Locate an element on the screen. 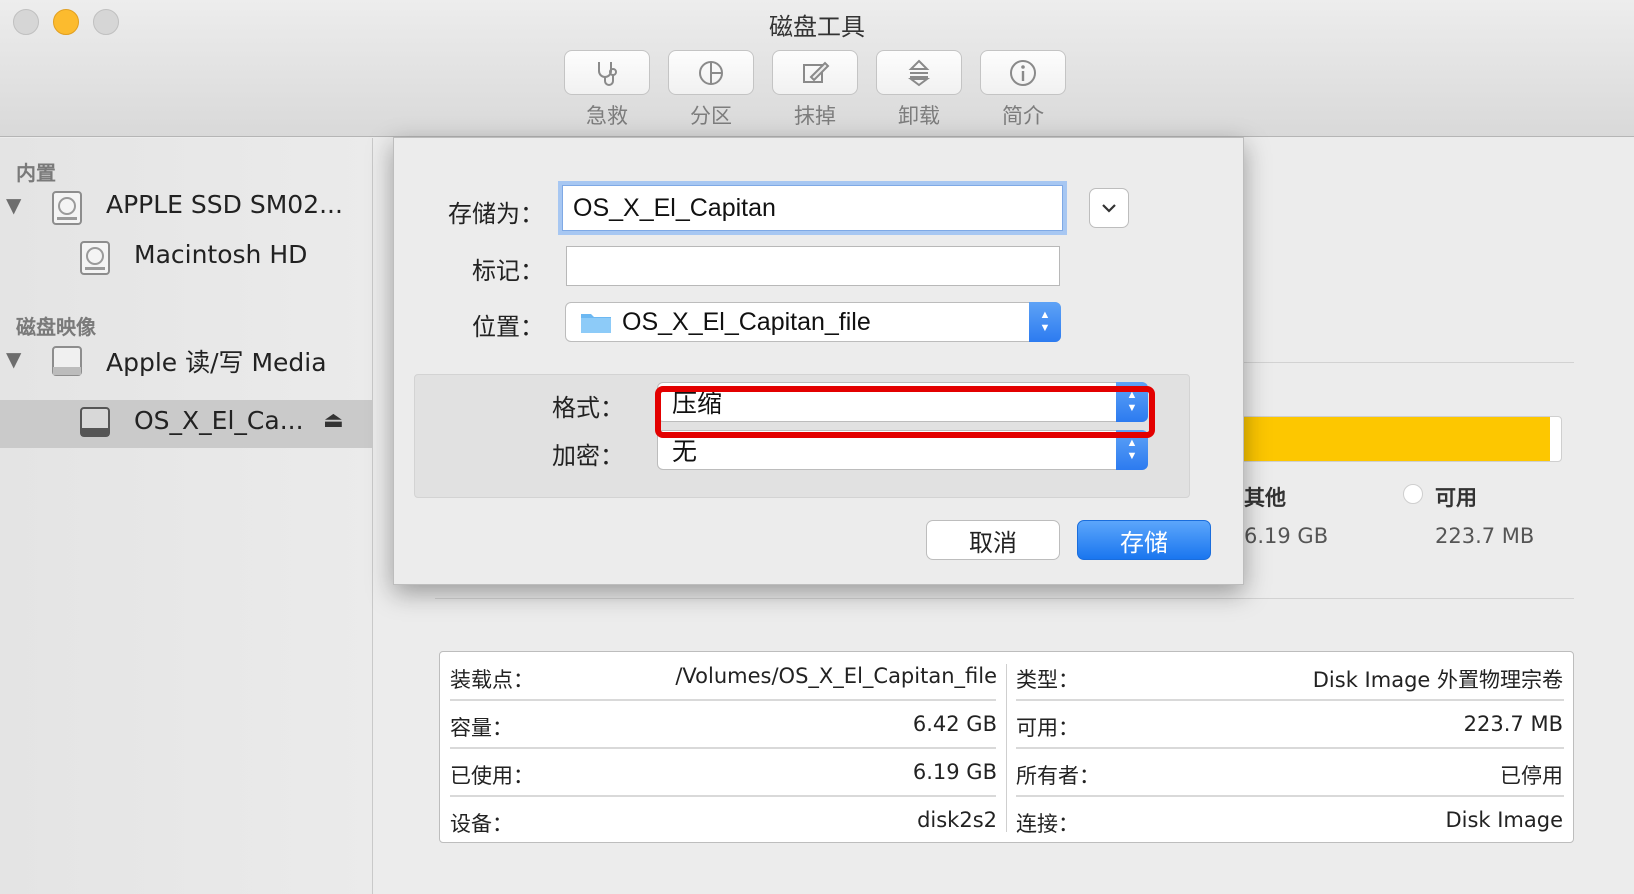 The image size is (1634, 894). section-internal: 内置 is located at coordinates (36, 173).